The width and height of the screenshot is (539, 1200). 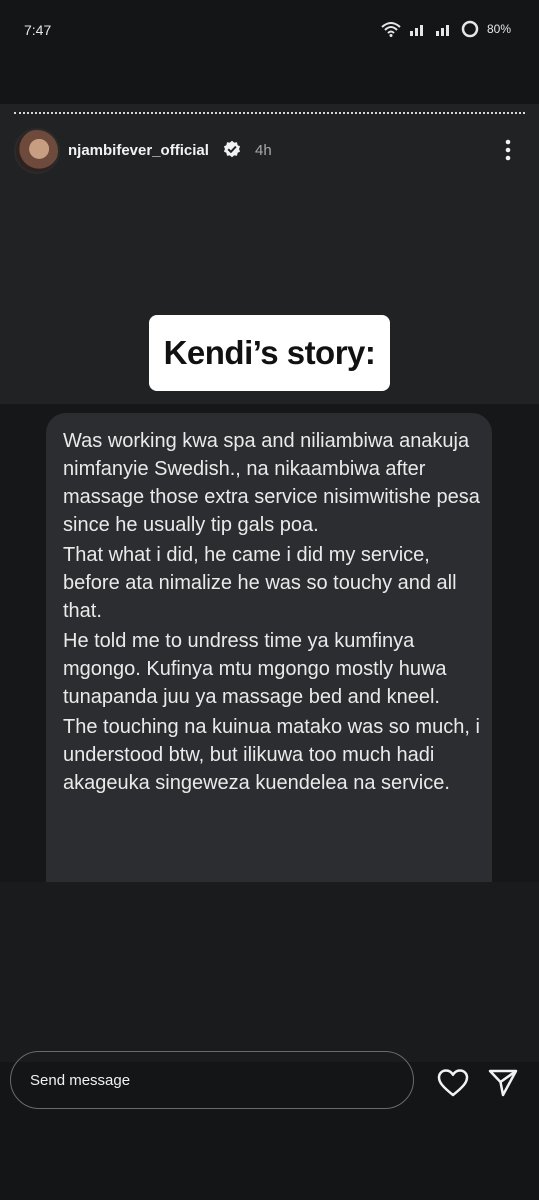 I want to click on story-title-card: Kendi’s story:, so click(x=269, y=353).